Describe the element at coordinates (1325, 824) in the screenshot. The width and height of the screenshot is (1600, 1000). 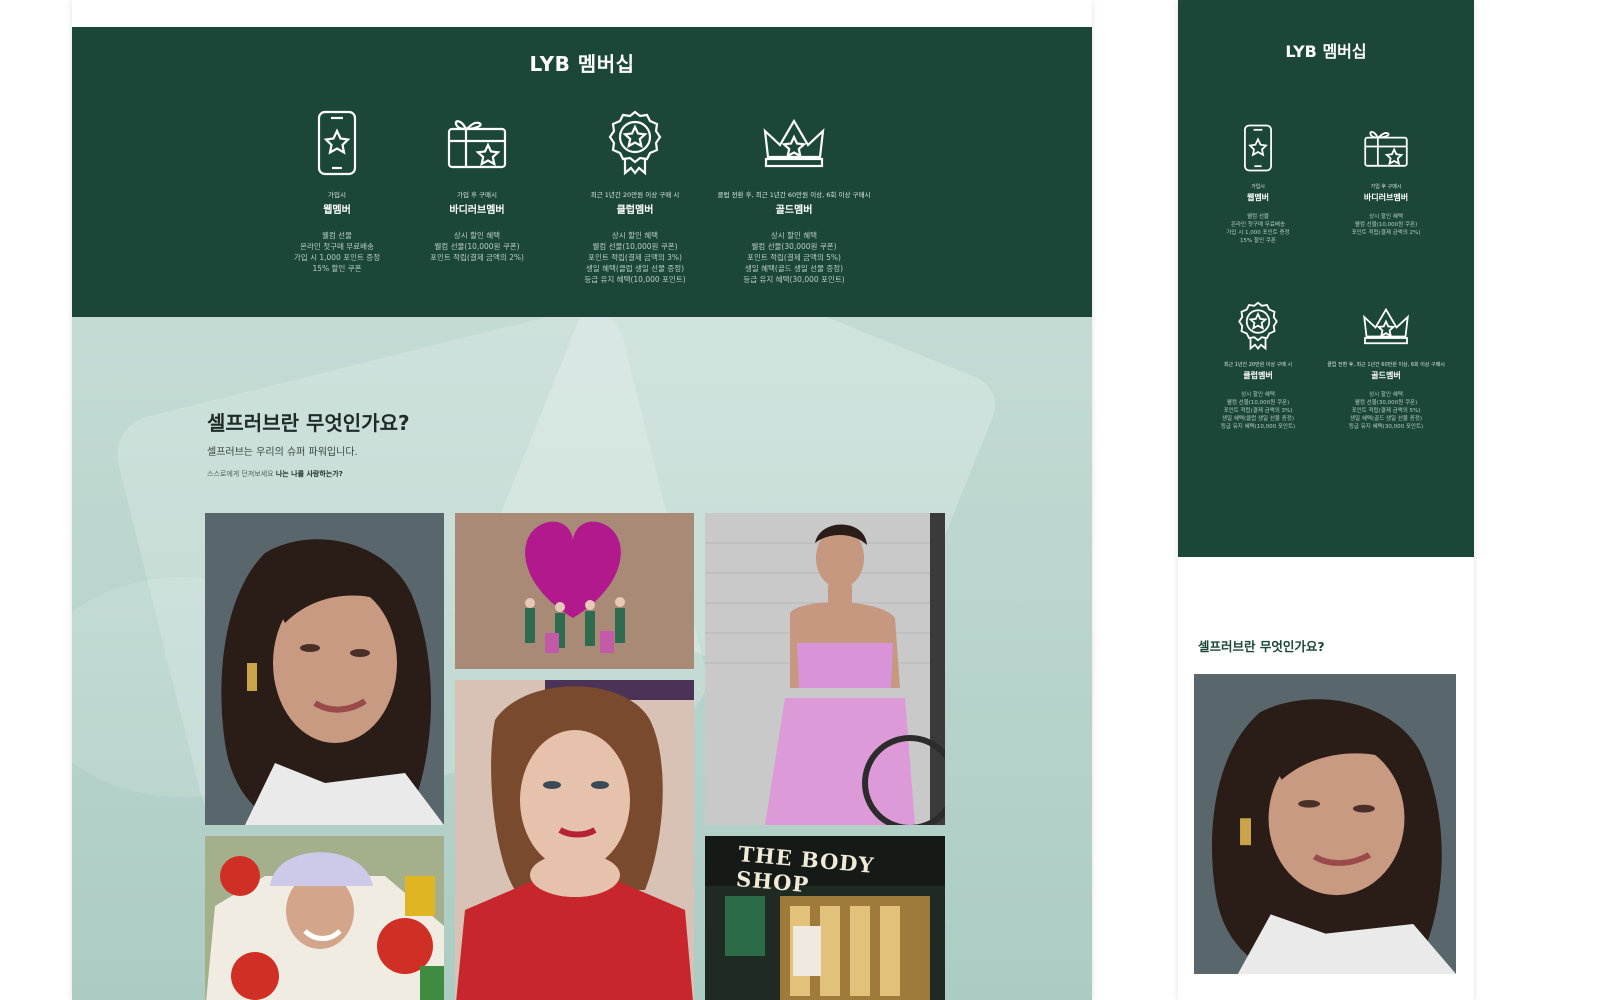
I see `mobile-photo-curly-hair-woman` at that location.